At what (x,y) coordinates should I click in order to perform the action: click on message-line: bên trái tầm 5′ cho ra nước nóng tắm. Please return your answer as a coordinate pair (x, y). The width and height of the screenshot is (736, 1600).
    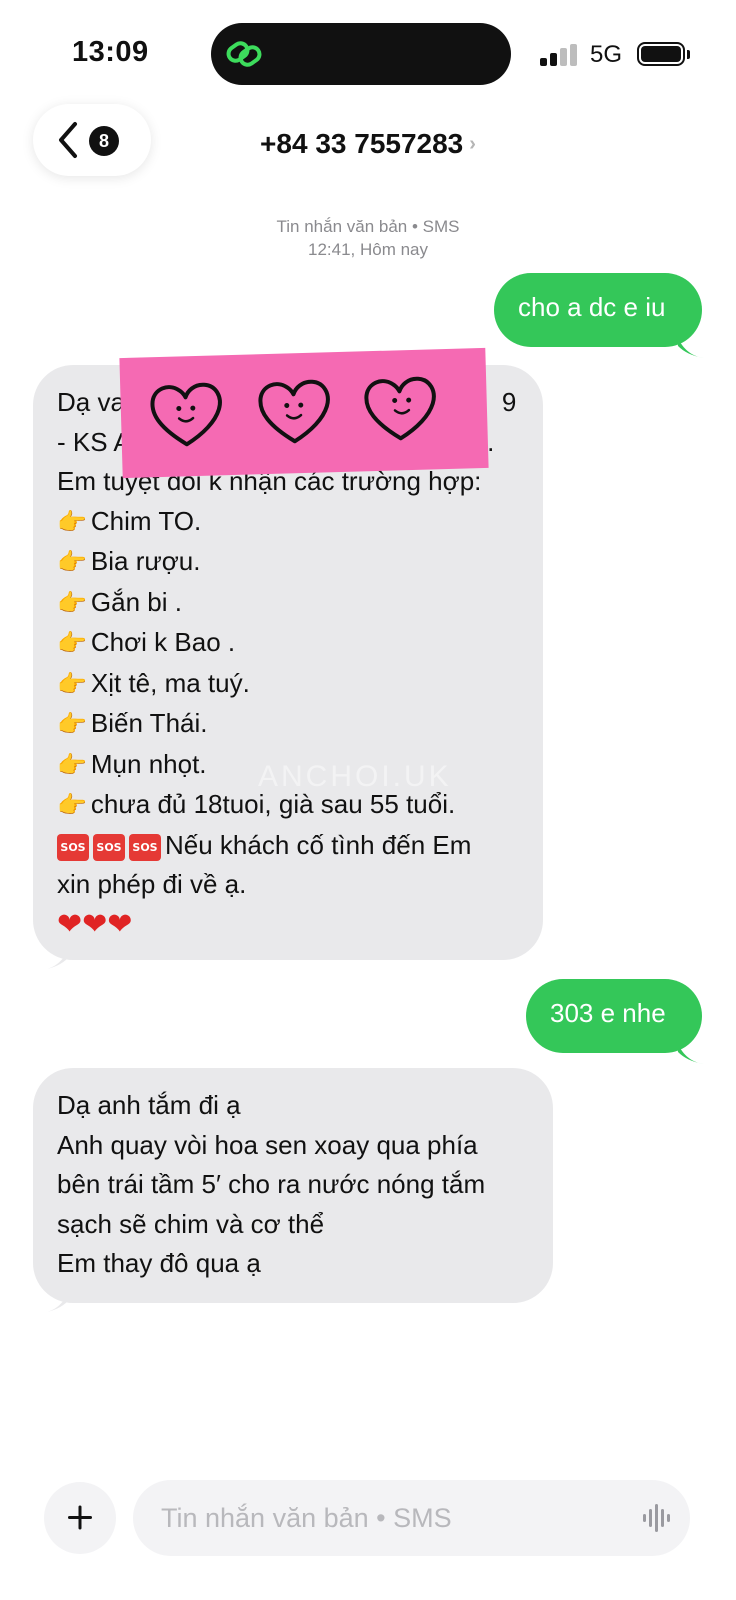
    Looking at the image, I should click on (271, 1184).